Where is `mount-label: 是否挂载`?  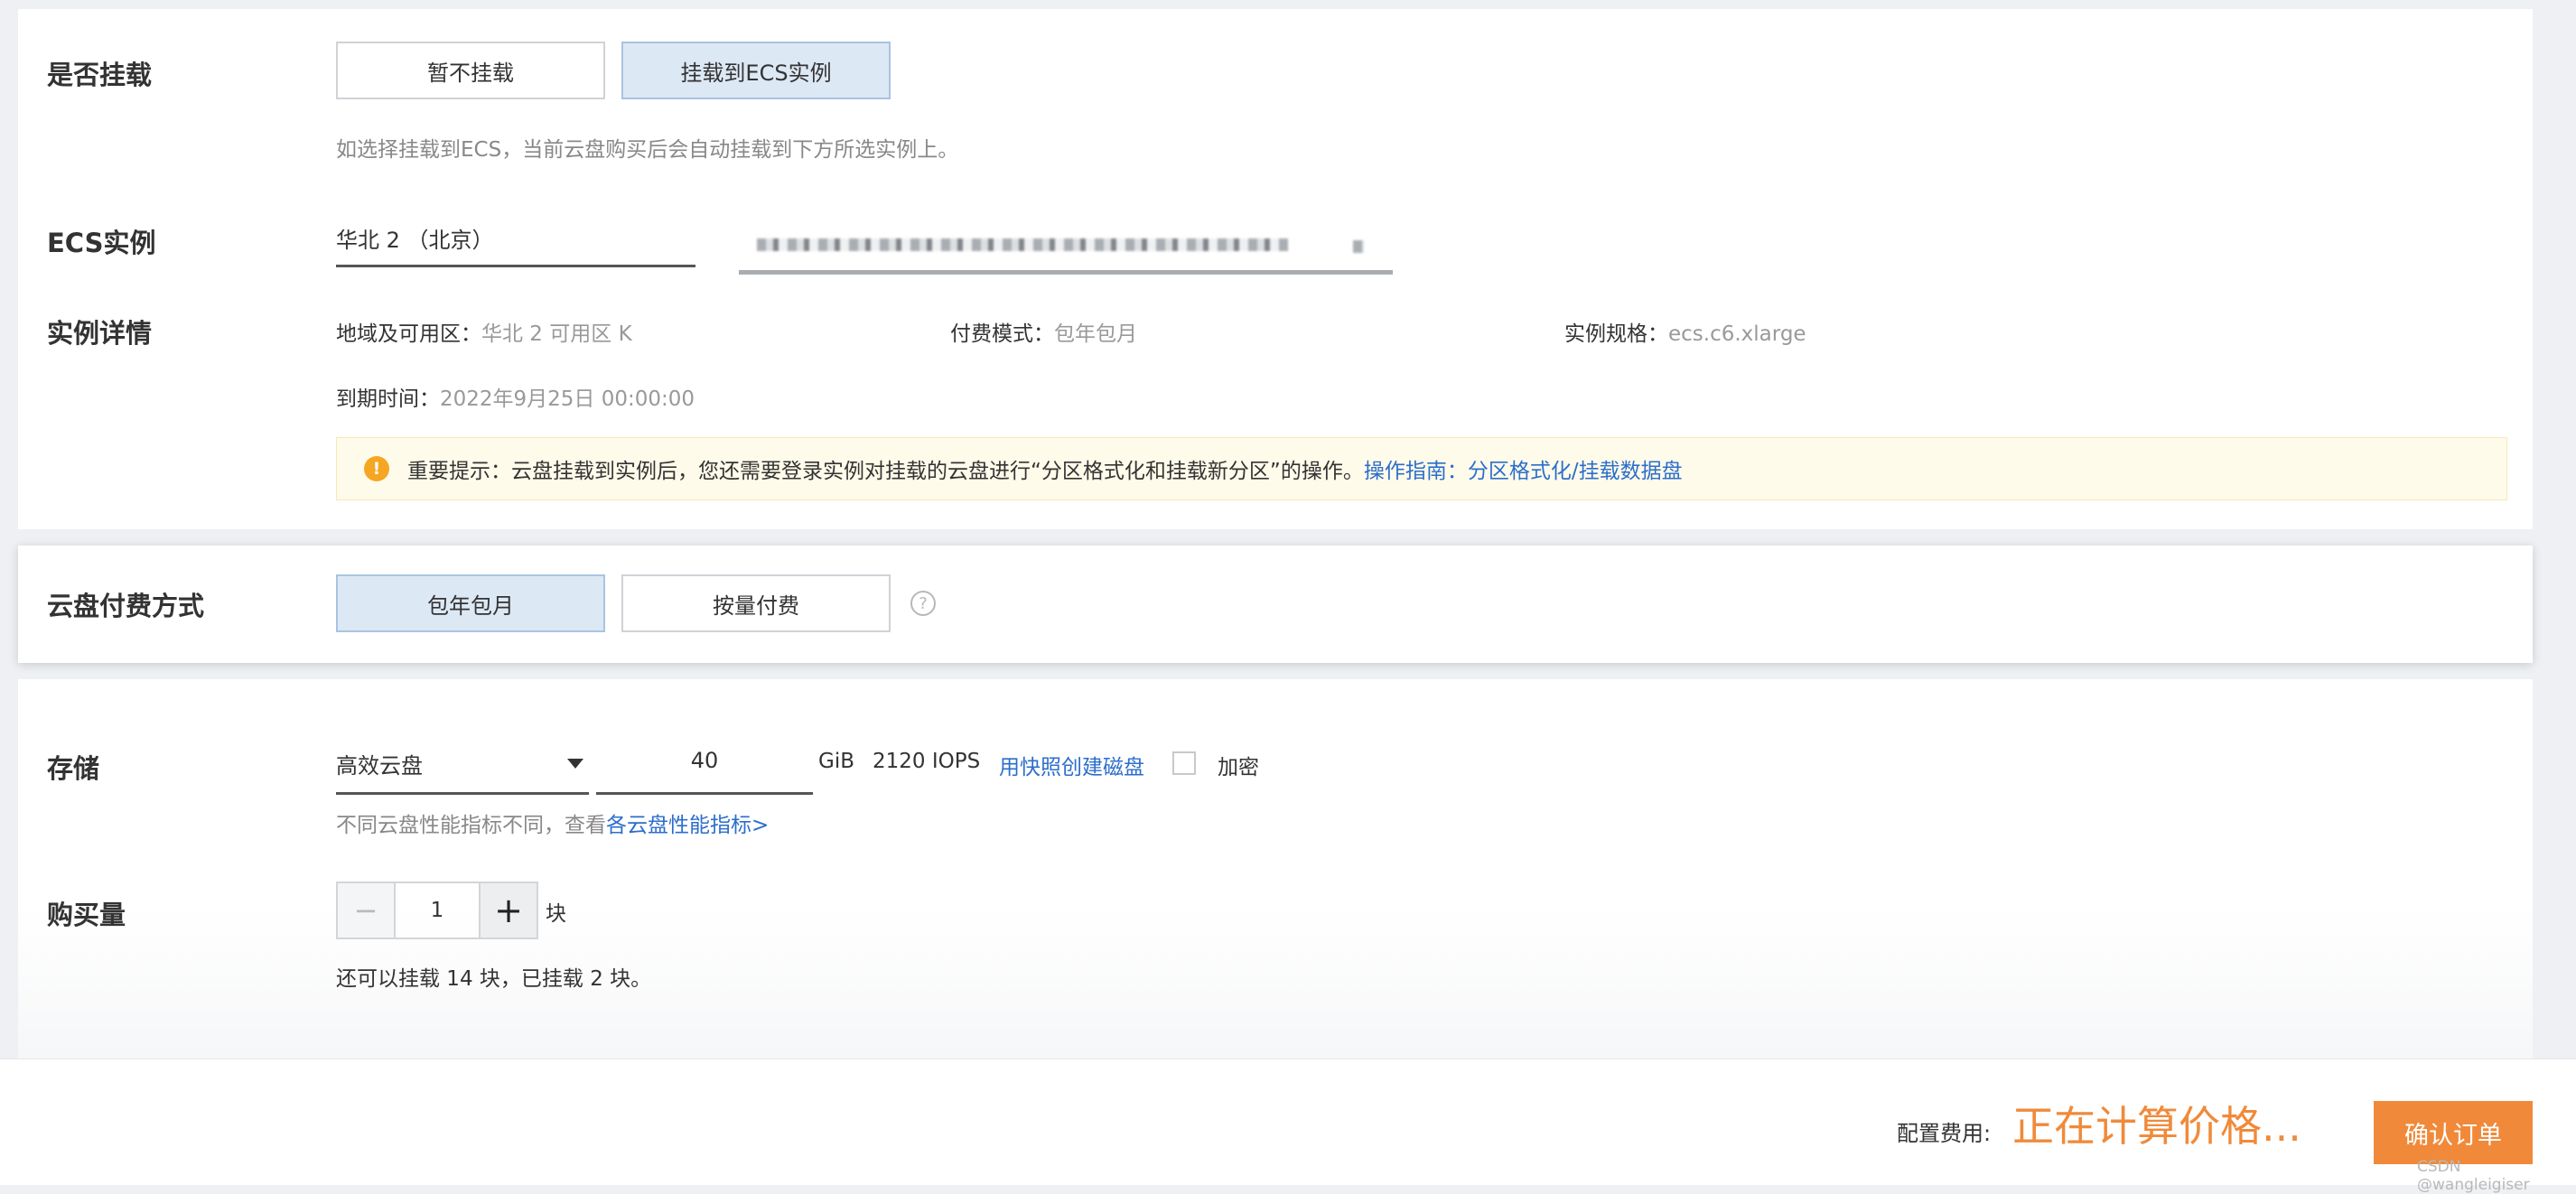
mount-label: 是否挂载 is located at coordinates (100, 75).